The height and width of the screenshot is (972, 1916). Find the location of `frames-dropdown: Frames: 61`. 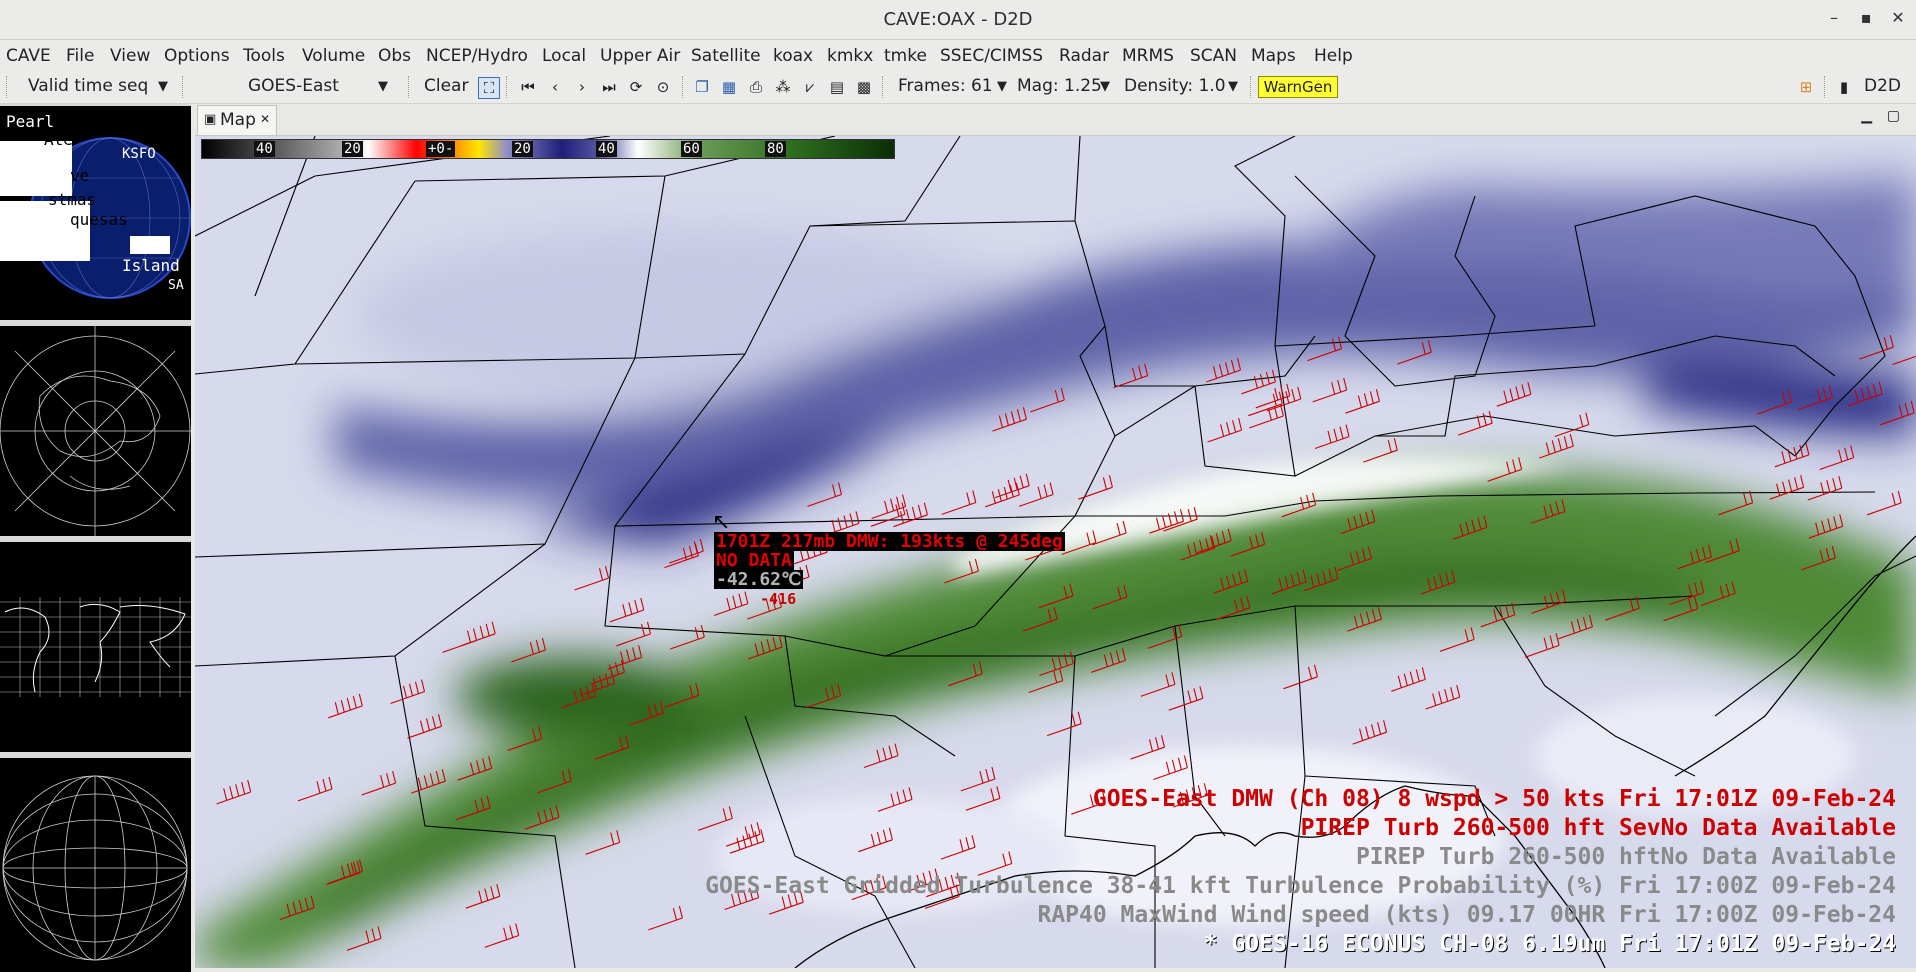

frames-dropdown: Frames: 61 is located at coordinates (945, 86).